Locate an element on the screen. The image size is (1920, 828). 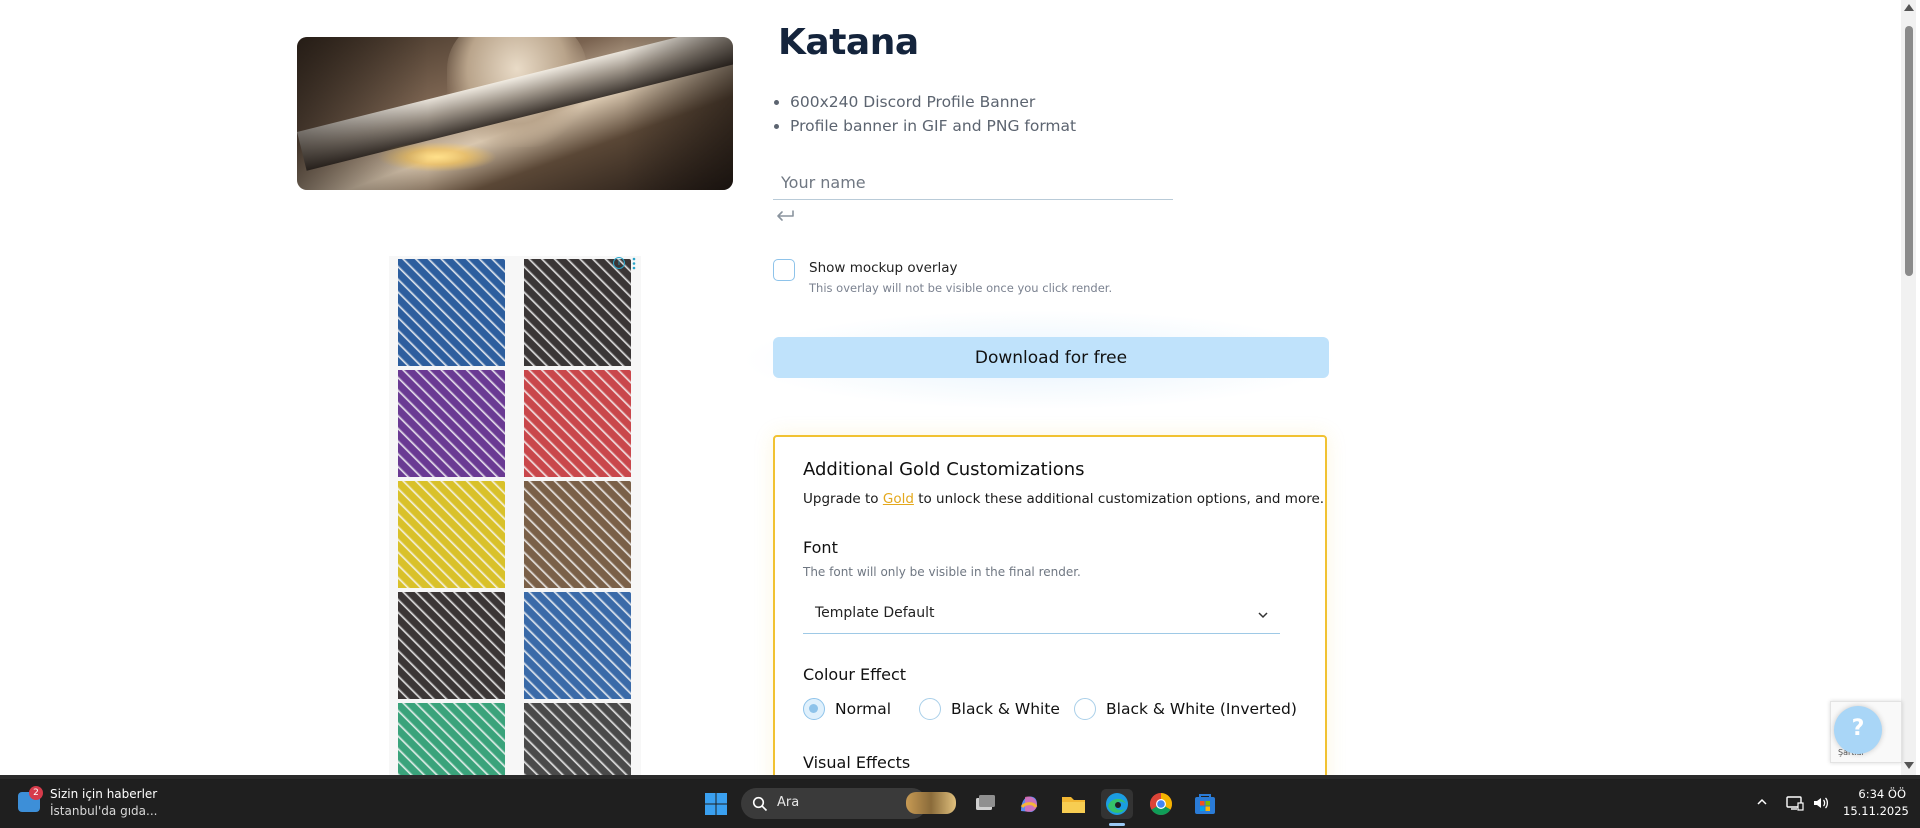
feature-item: 600x240 Discord Profile Banner is located at coordinates (933, 102).